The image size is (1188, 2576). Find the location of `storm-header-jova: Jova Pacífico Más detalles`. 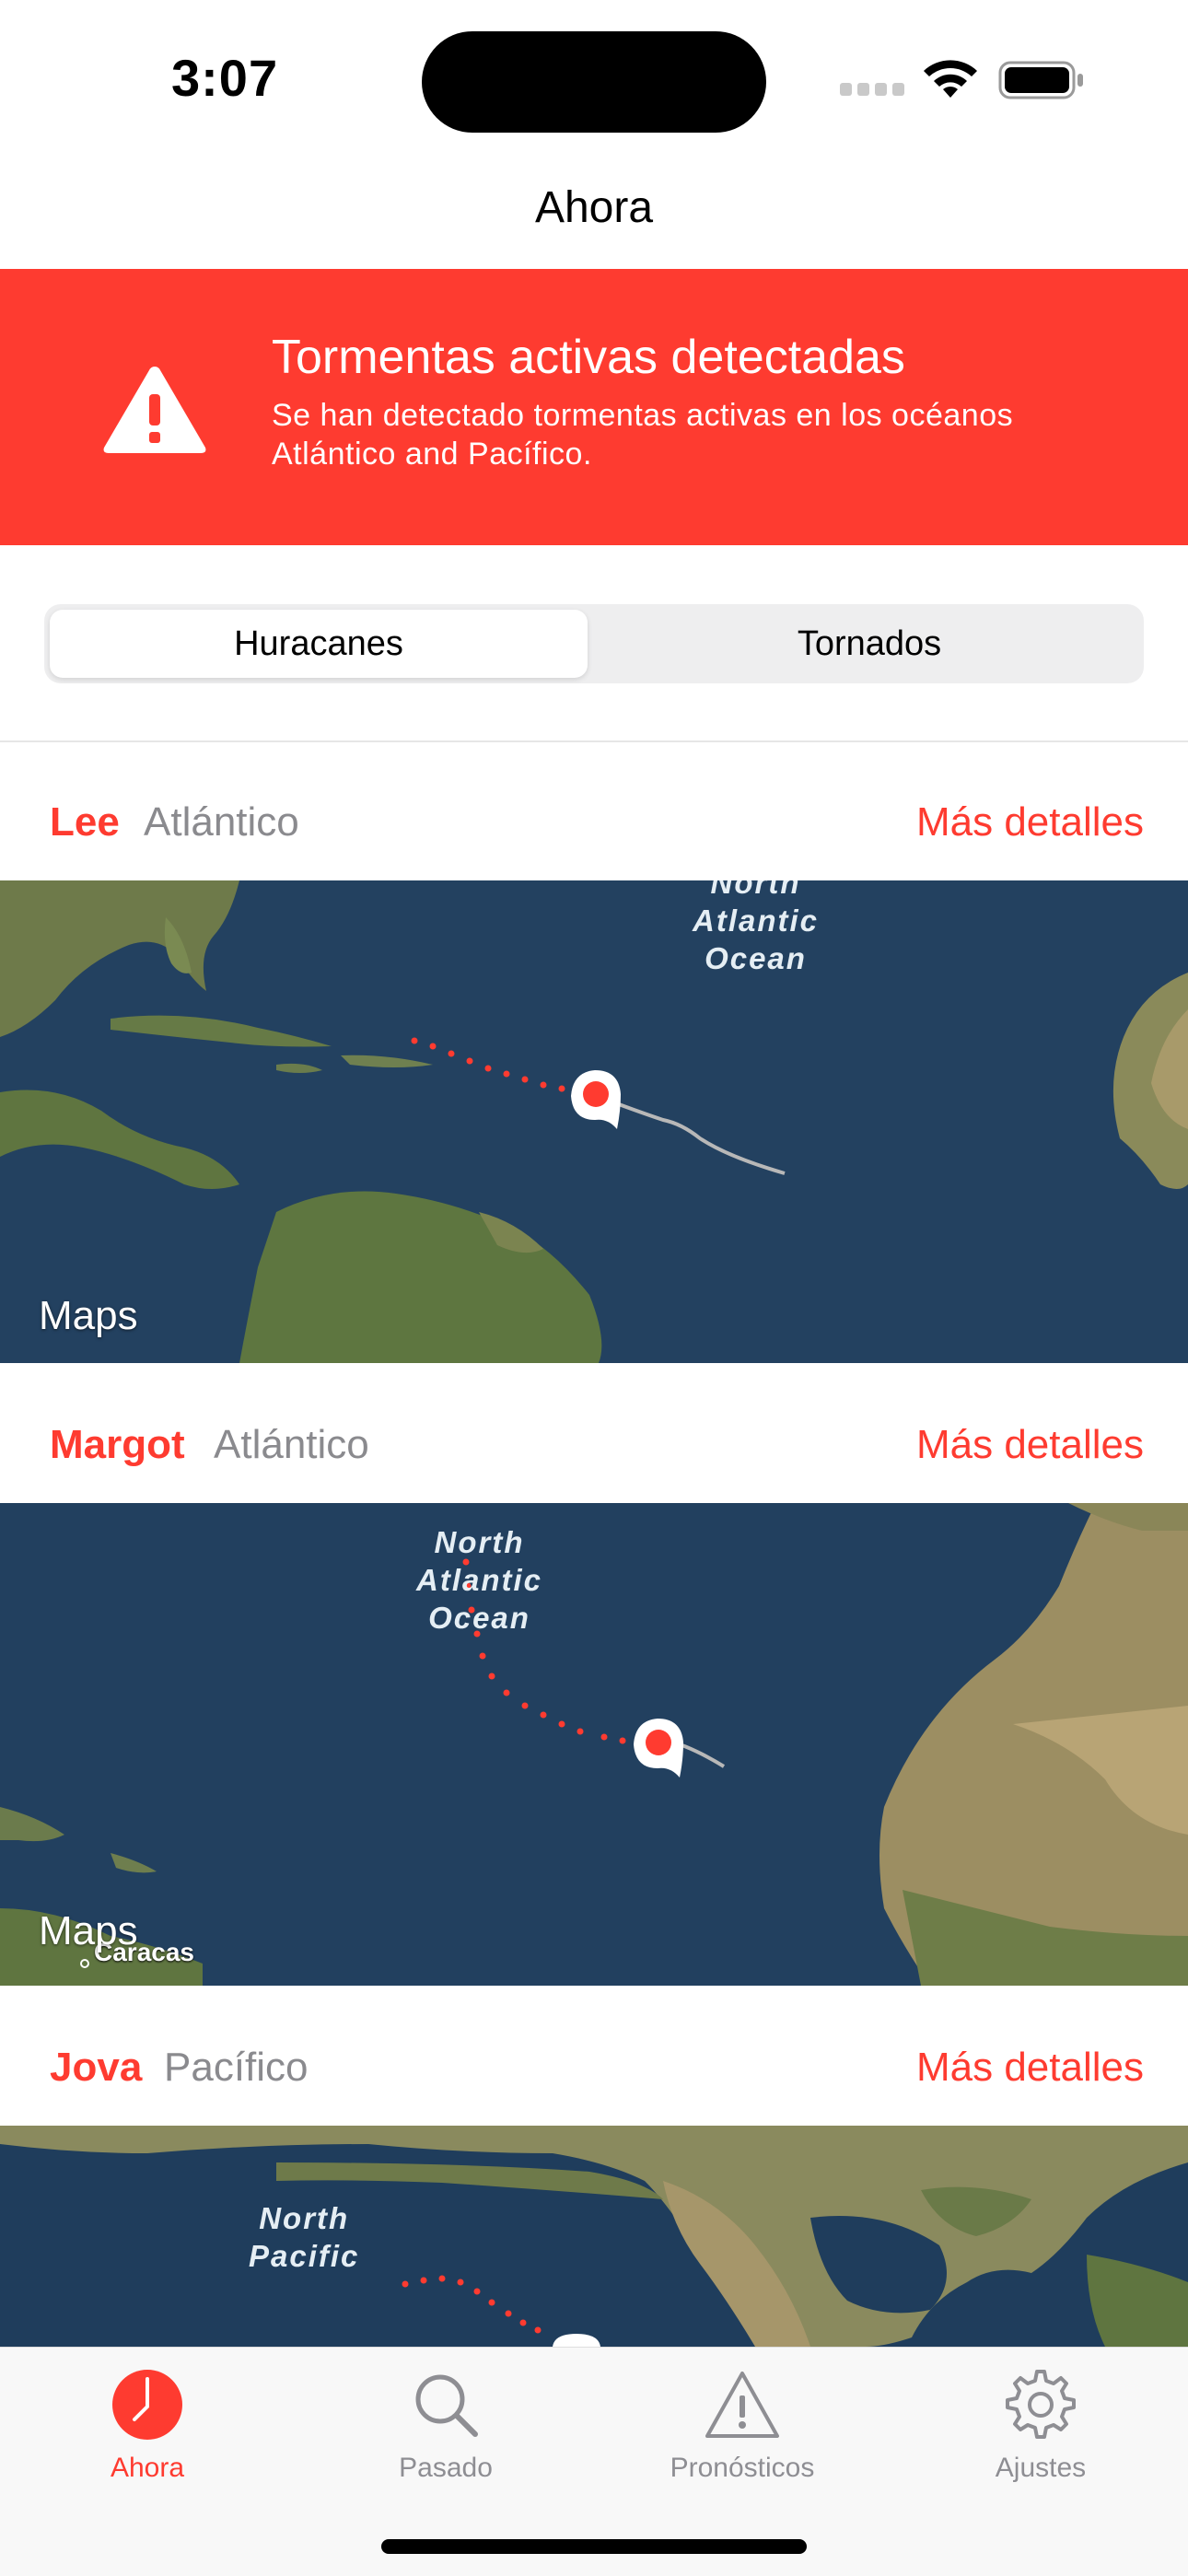

storm-header-jova: Jova Pacífico Más detalles is located at coordinates (594, 2070).